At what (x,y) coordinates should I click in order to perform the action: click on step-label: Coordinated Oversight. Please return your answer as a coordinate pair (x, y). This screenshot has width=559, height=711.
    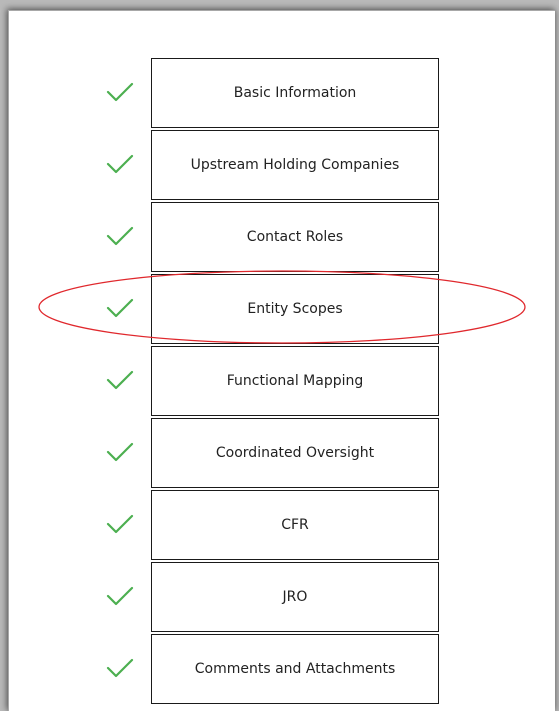
    Looking at the image, I should click on (295, 453).